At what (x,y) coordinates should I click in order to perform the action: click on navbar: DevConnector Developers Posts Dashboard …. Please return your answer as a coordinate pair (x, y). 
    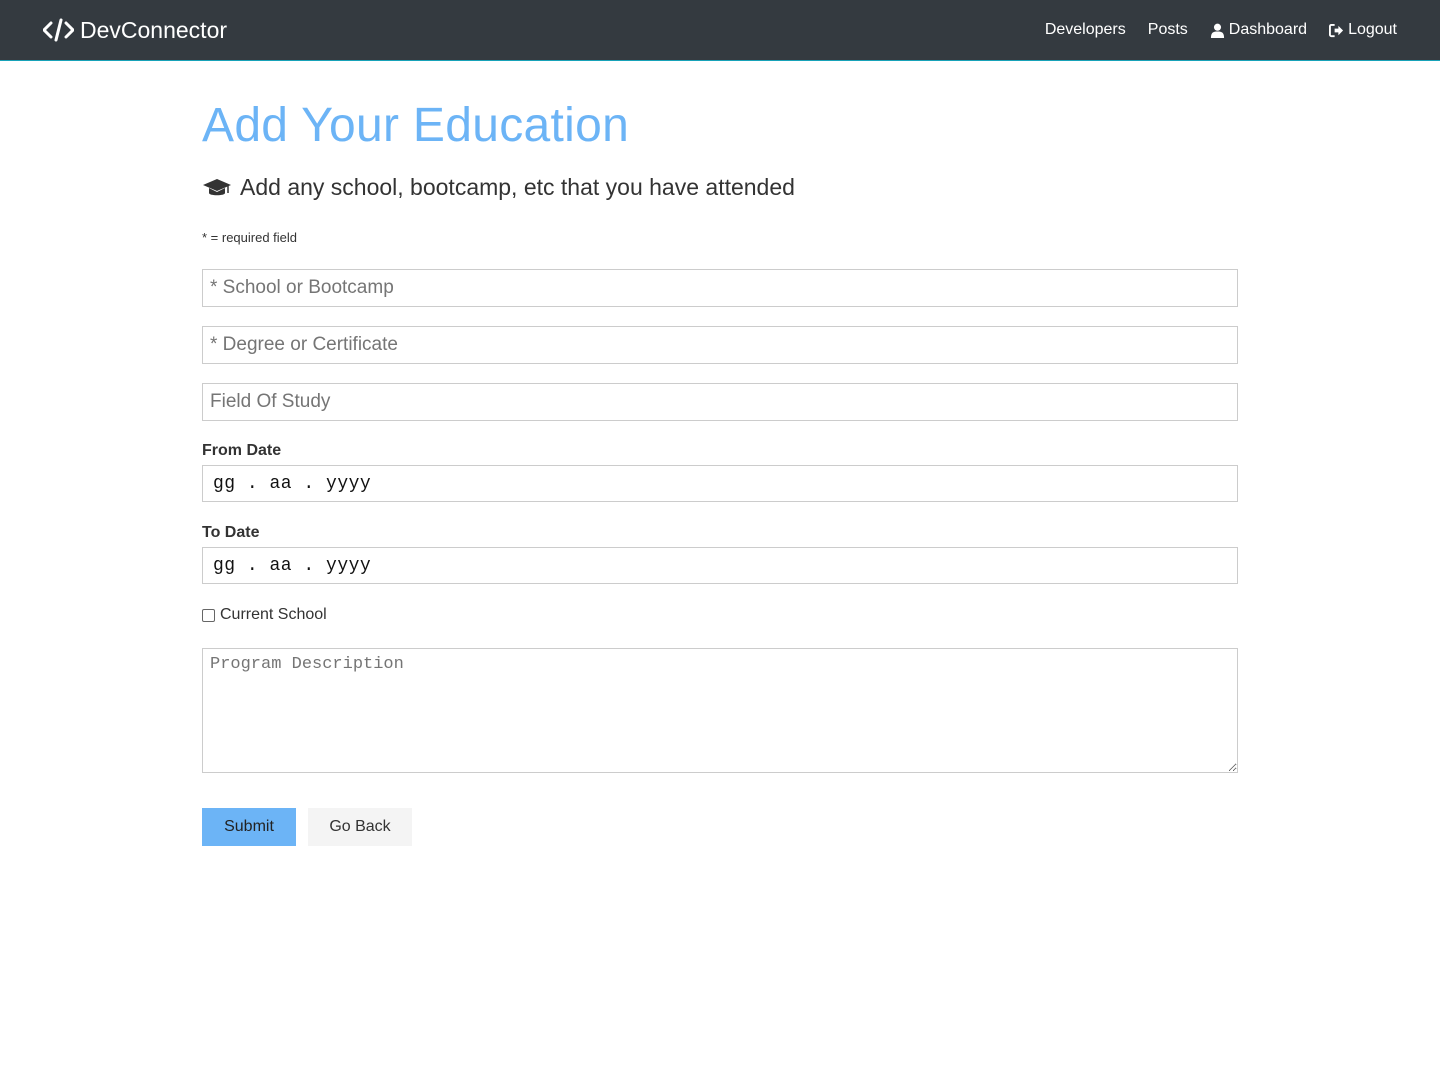
    Looking at the image, I should click on (720, 30).